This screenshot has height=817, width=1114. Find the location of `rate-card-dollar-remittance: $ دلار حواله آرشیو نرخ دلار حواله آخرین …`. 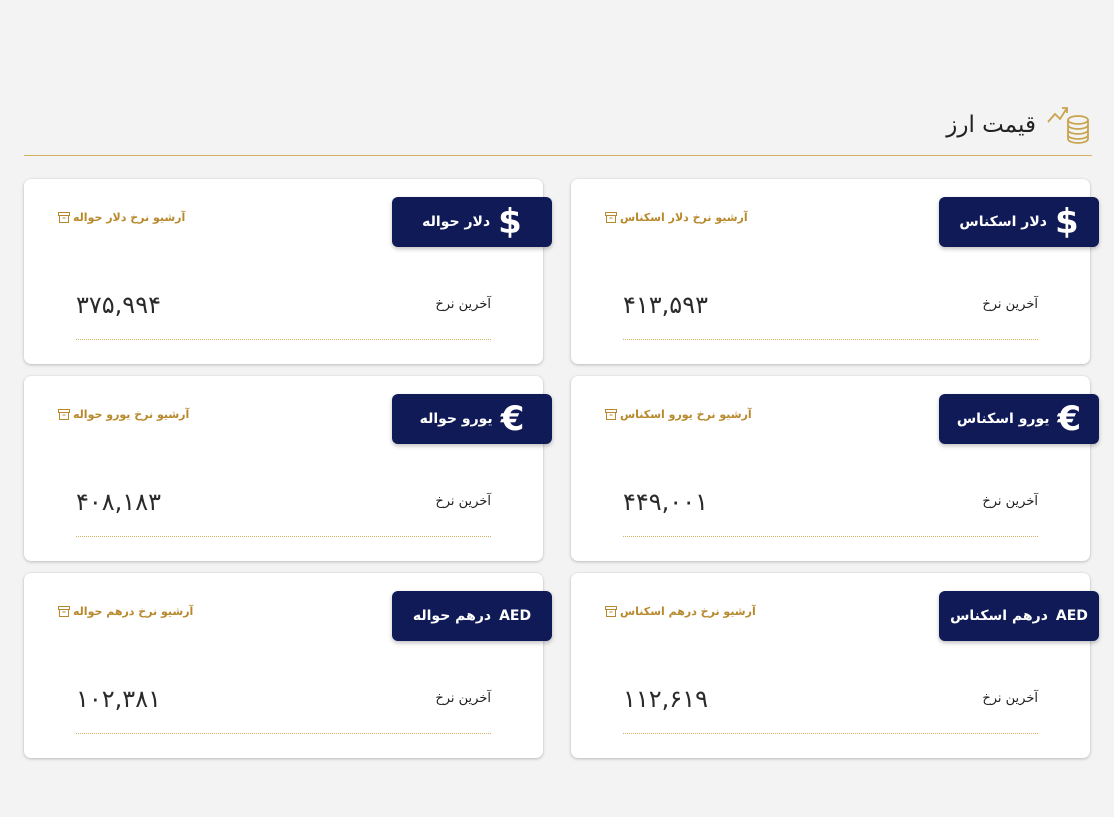

rate-card-dollar-remittance: $ دلار حواله آرشیو نرخ دلار حواله آخرین … is located at coordinates (288, 271).